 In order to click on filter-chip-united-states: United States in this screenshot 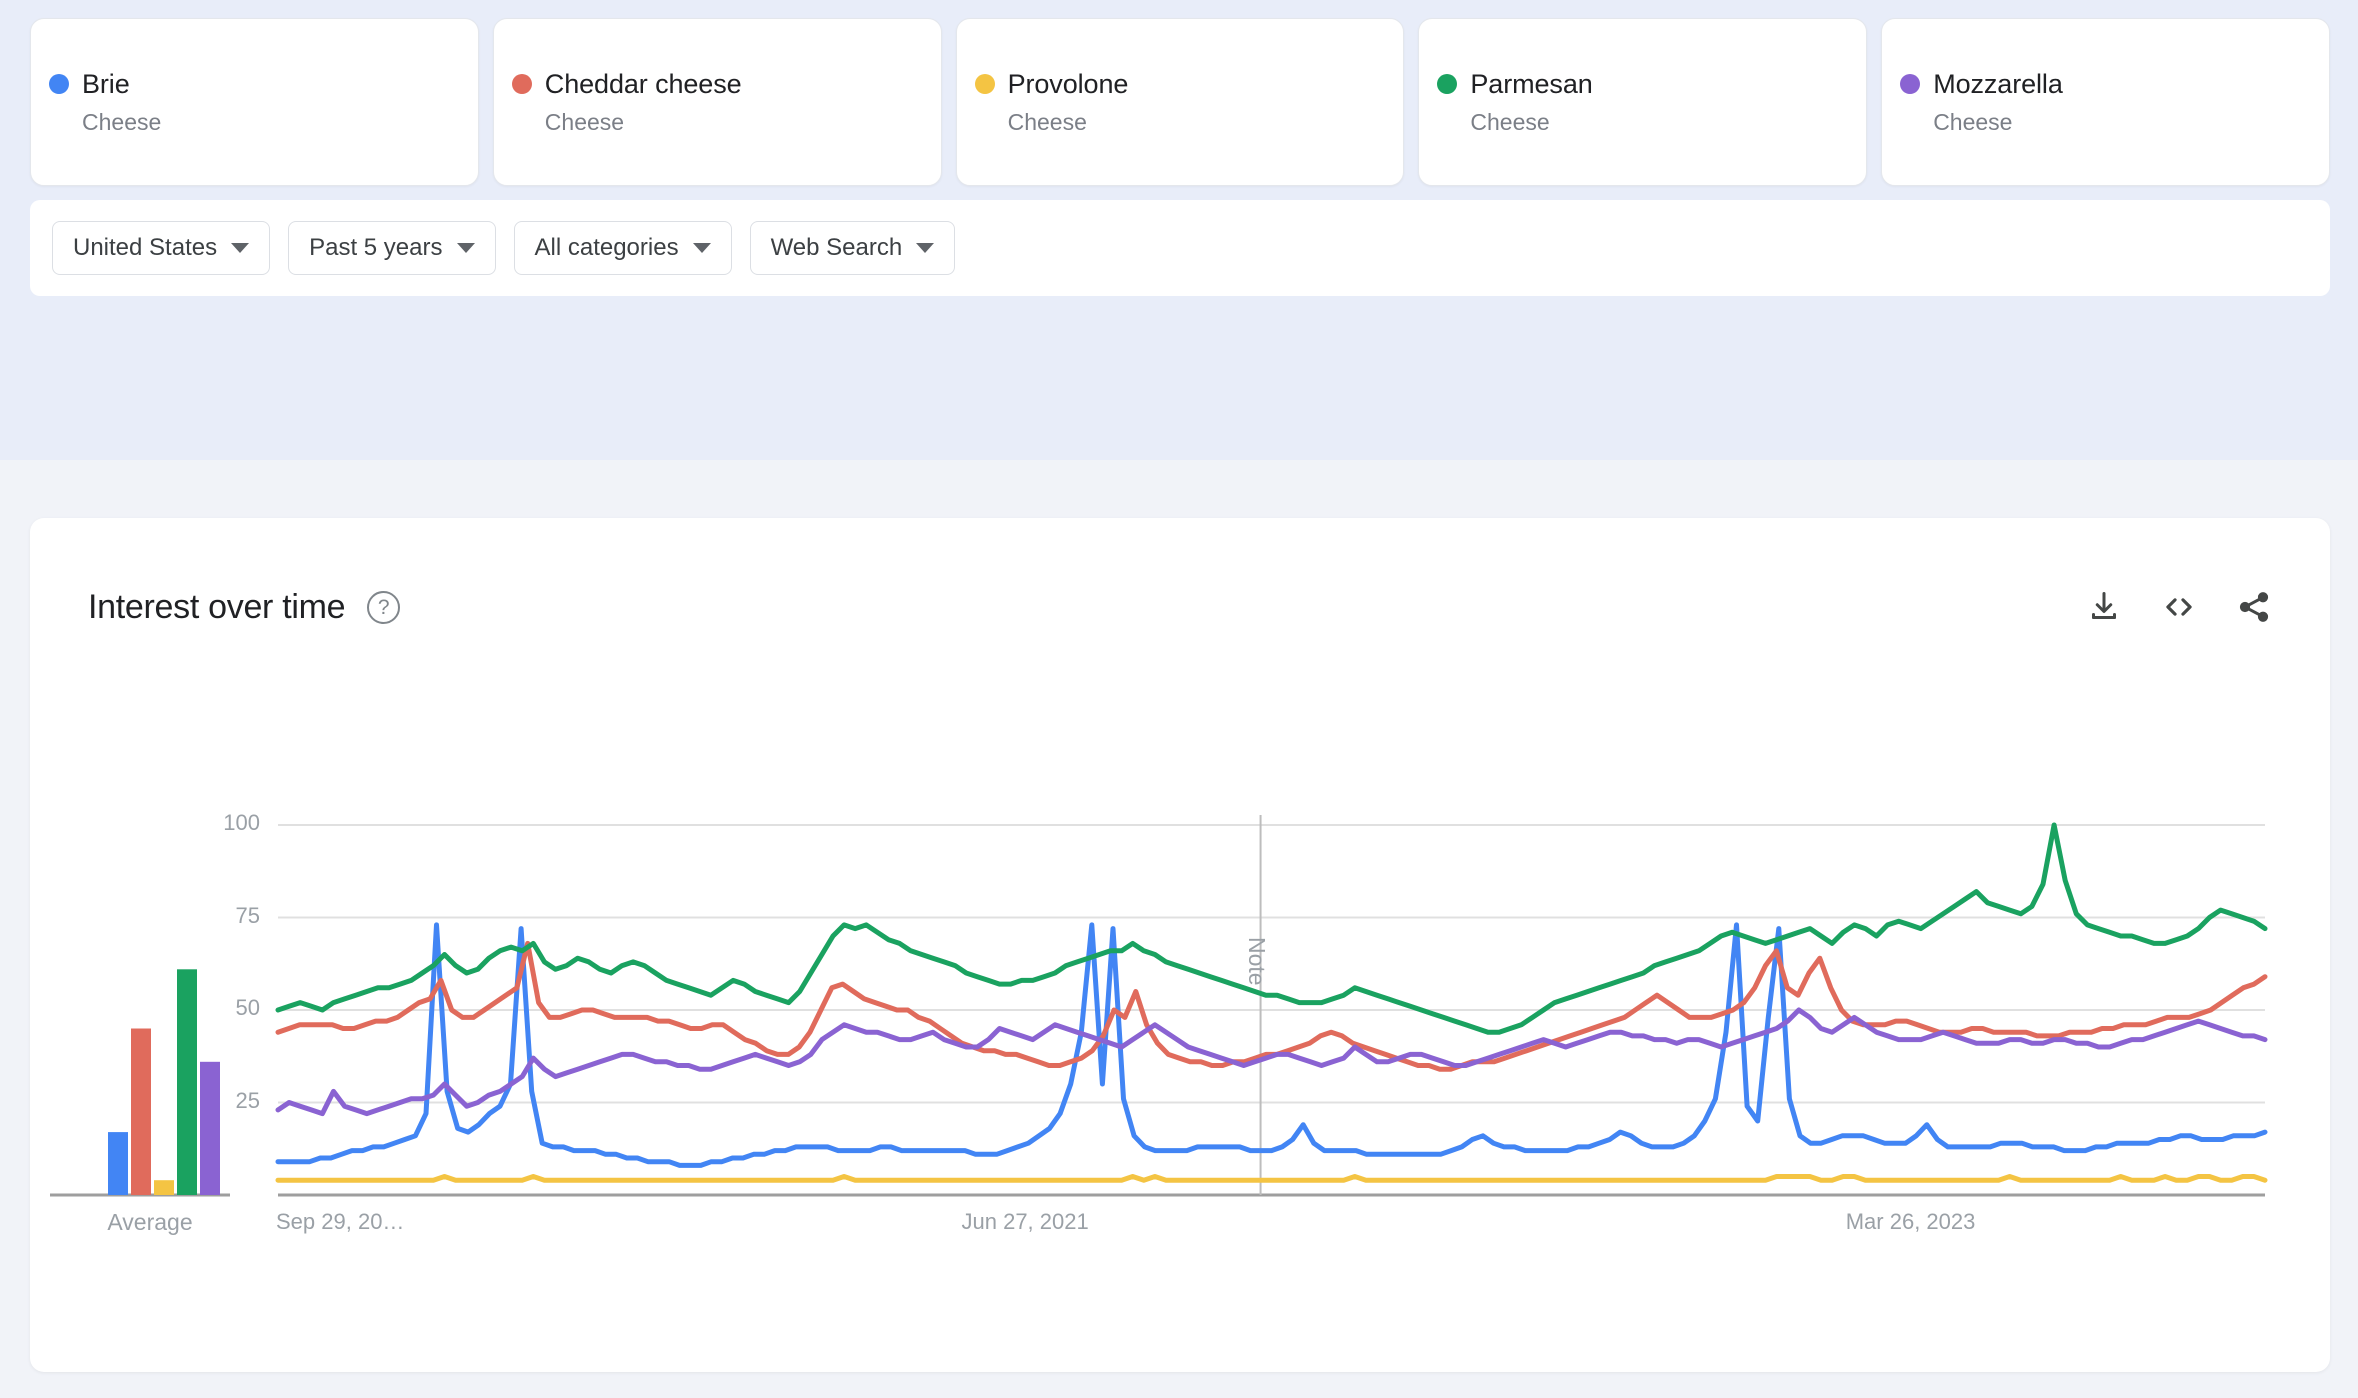, I will do `click(161, 248)`.